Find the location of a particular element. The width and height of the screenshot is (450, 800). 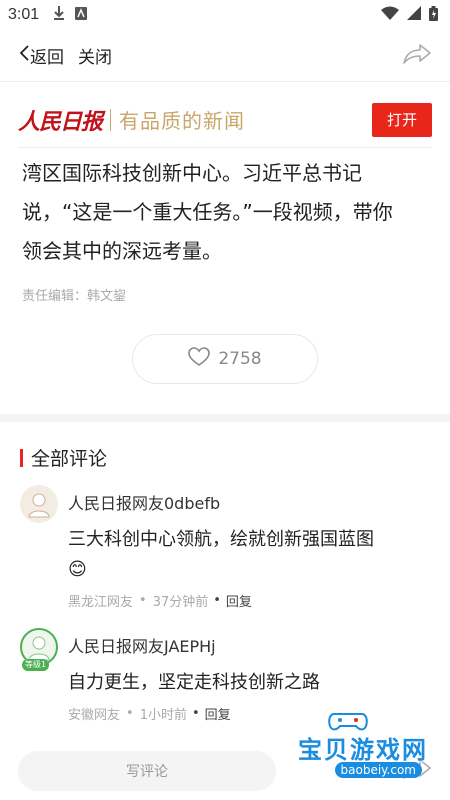

article-line: 湾区国际科技创新中心。习近平总书记 is located at coordinates (192, 173).